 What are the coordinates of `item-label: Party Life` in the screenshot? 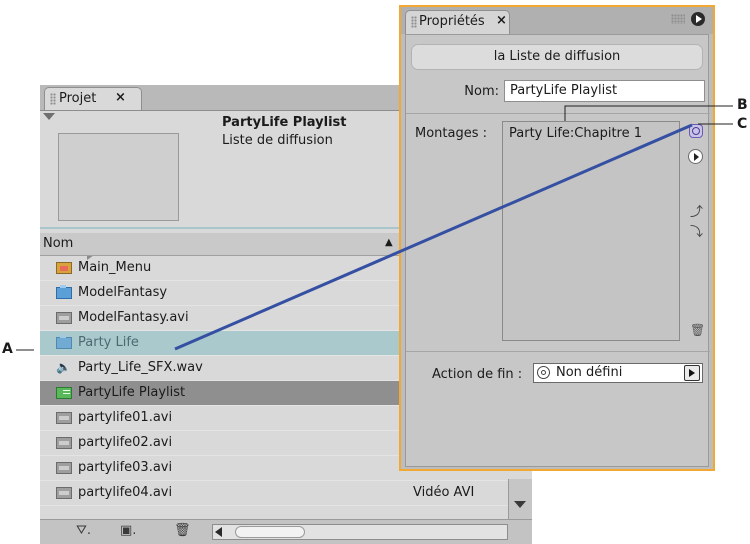 It's located at (108, 342).